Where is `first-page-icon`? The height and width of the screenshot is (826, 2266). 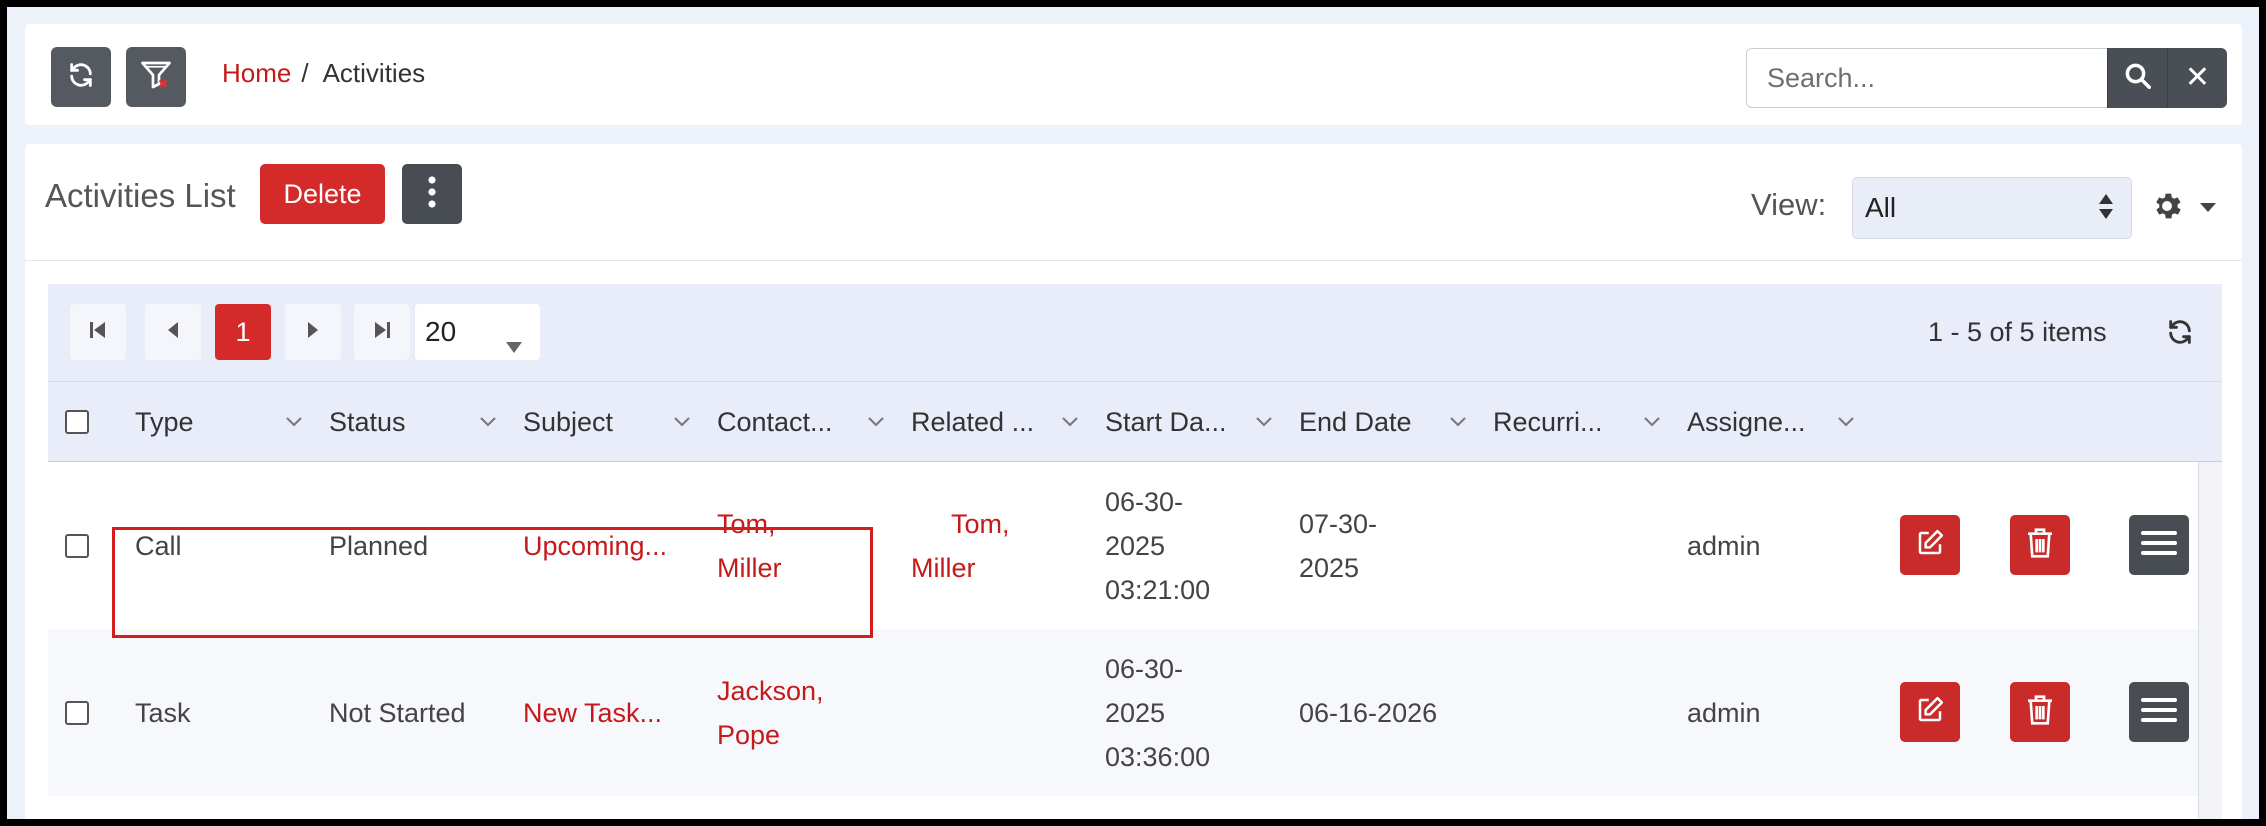
first-page-icon is located at coordinates (98, 332).